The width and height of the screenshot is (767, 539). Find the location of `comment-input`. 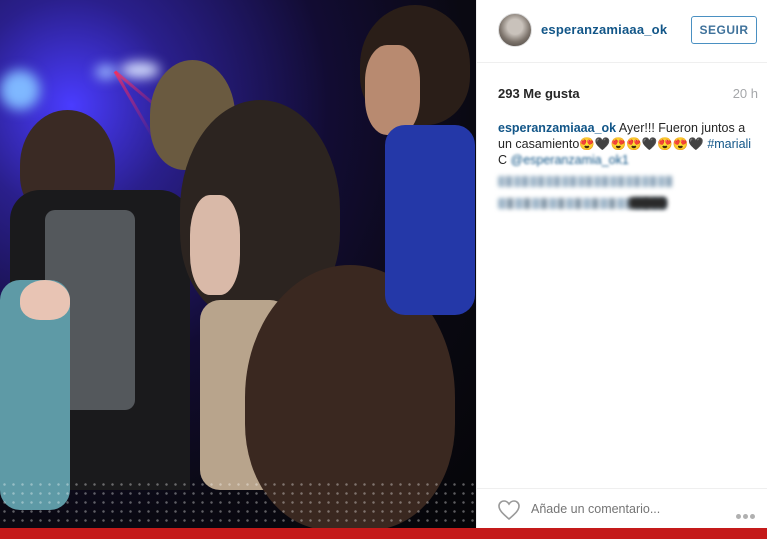

comment-input is located at coordinates (611, 509).